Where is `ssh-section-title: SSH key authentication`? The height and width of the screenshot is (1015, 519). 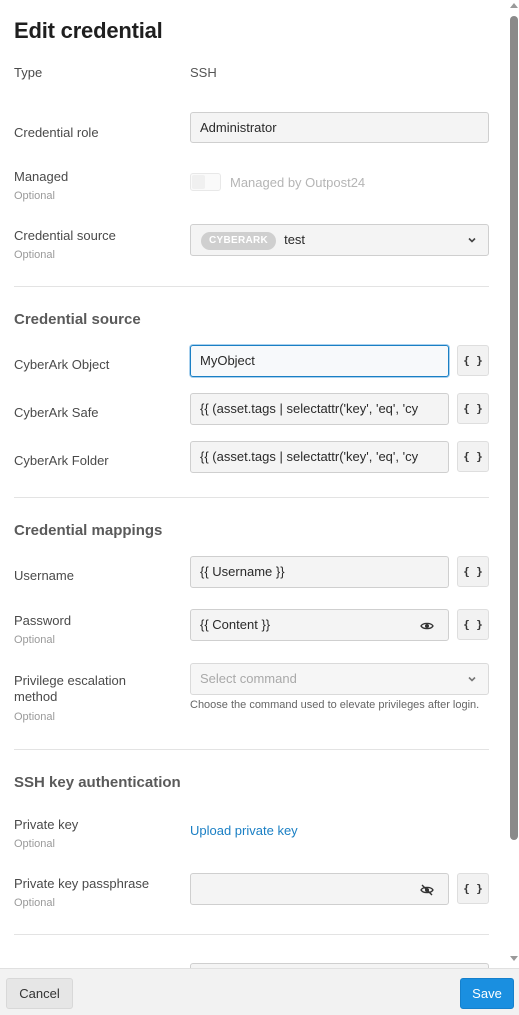 ssh-section-title: SSH key authentication is located at coordinates (97, 782).